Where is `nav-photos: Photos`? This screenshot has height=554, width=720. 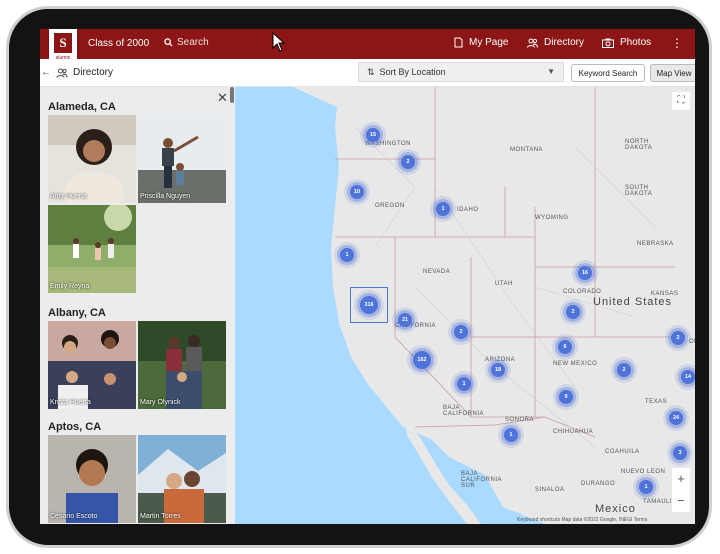 nav-photos: Photos is located at coordinates (626, 42).